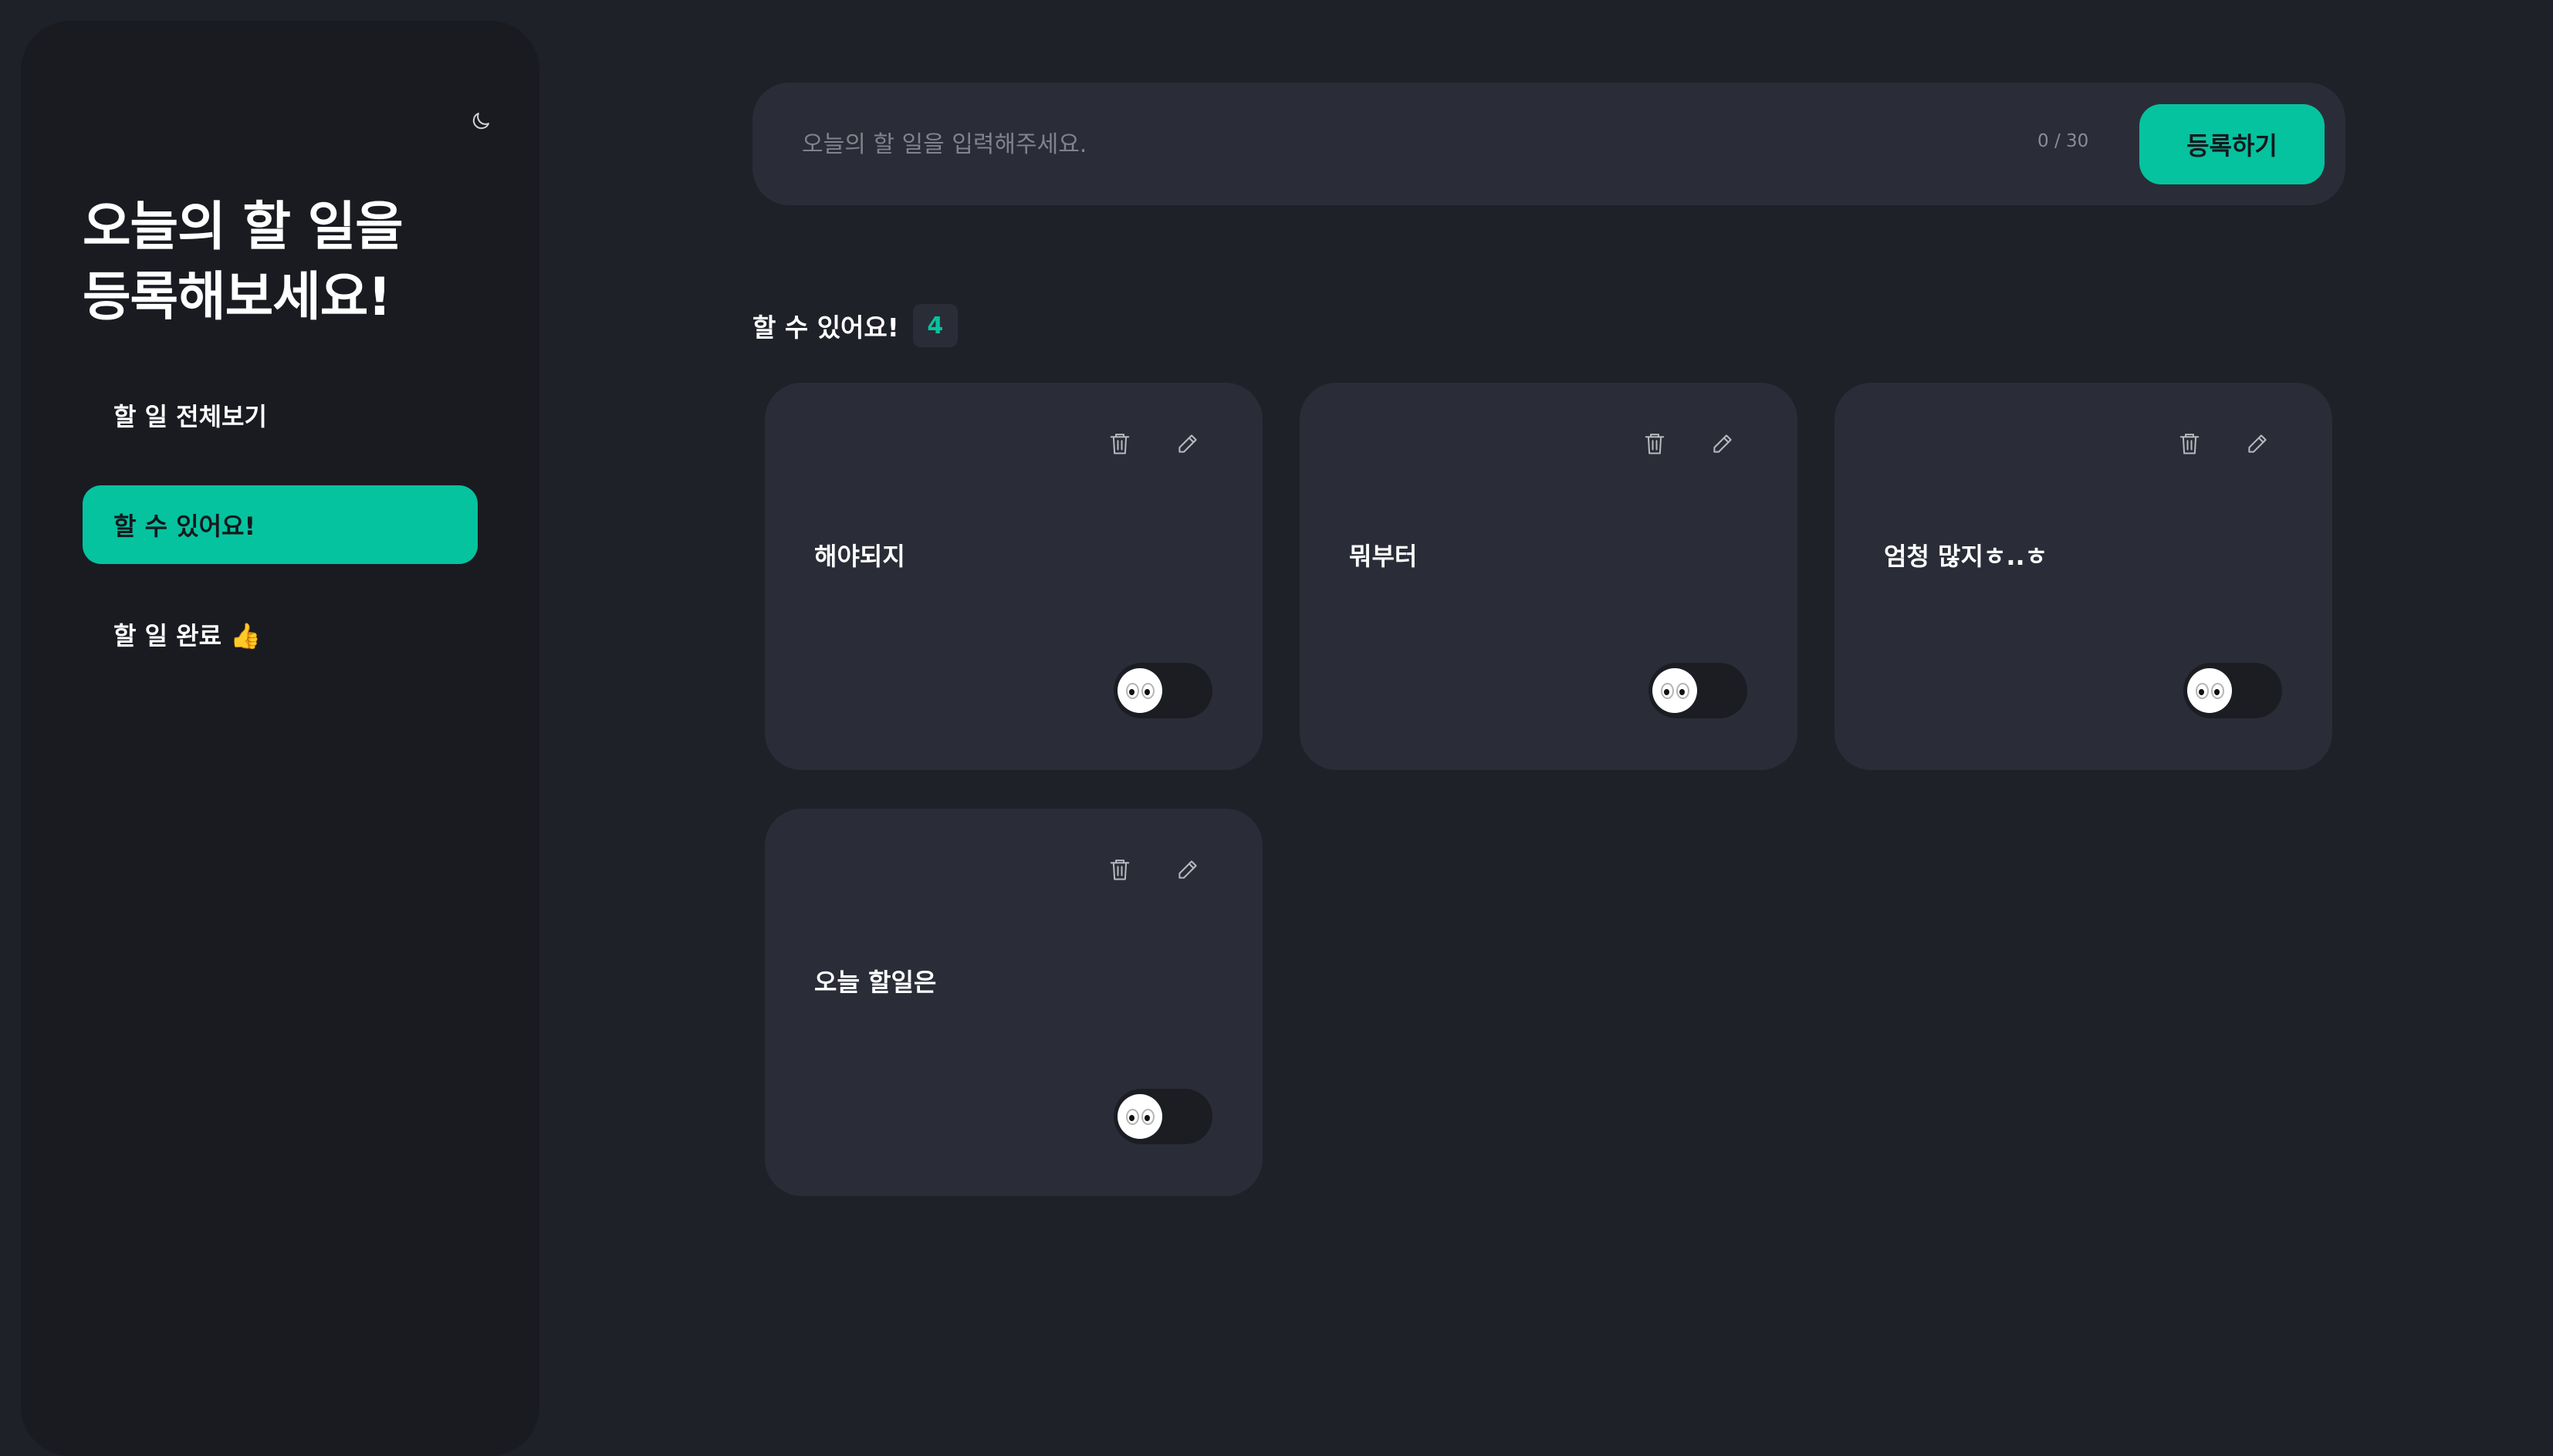  What do you see at coordinates (184, 526) in the screenshot?
I see `nav-item-label: 할 수 있어요!` at bounding box center [184, 526].